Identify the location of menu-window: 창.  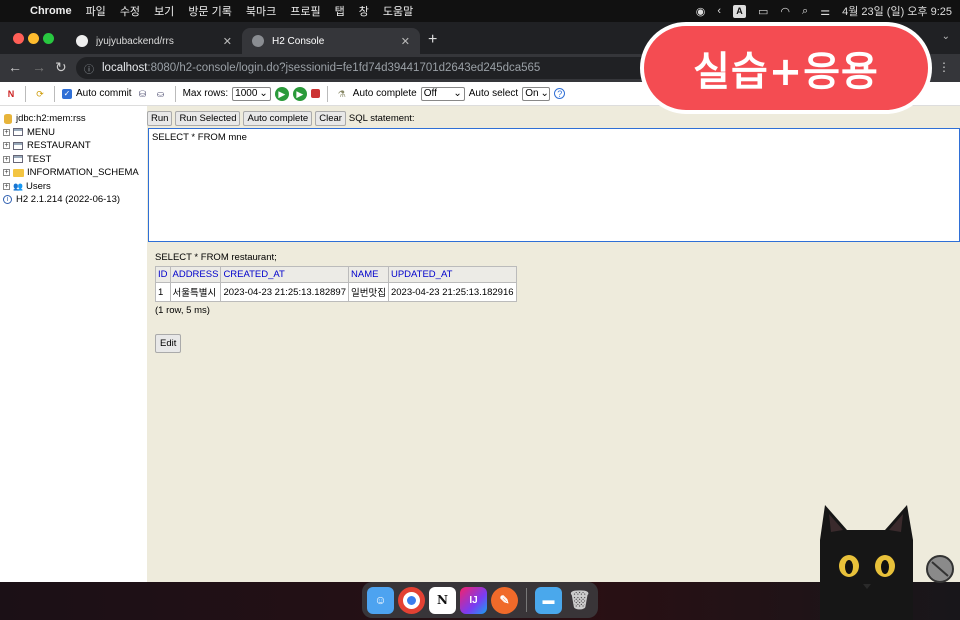
(364, 11).